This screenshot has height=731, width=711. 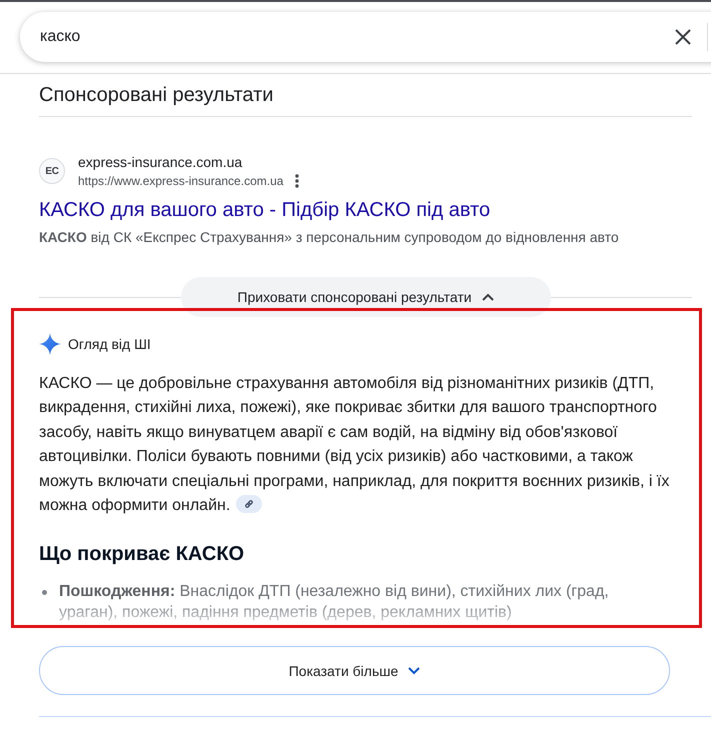 What do you see at coordinates (329, 237) in the screenshot?
I see `ad-description: КАСКО від СК «Експрес Страхування» з персональним супроводом до відновлення авто` at bounding box center [329, 237].